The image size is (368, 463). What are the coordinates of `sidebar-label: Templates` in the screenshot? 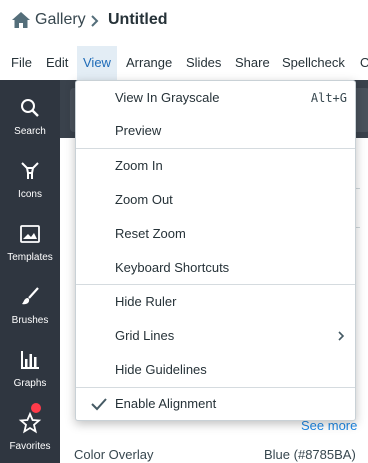 It's located at (30, 257).